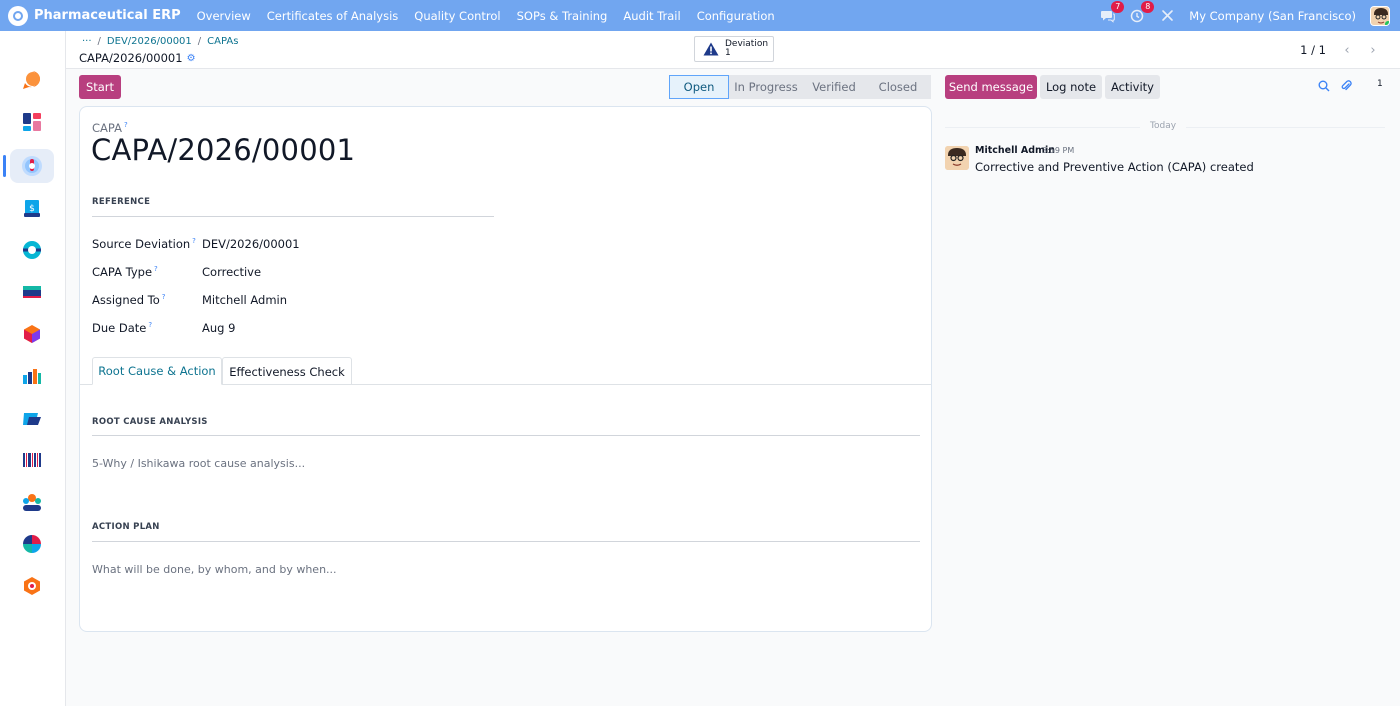  I want to click on app-logo-icon, so click(18, 15).